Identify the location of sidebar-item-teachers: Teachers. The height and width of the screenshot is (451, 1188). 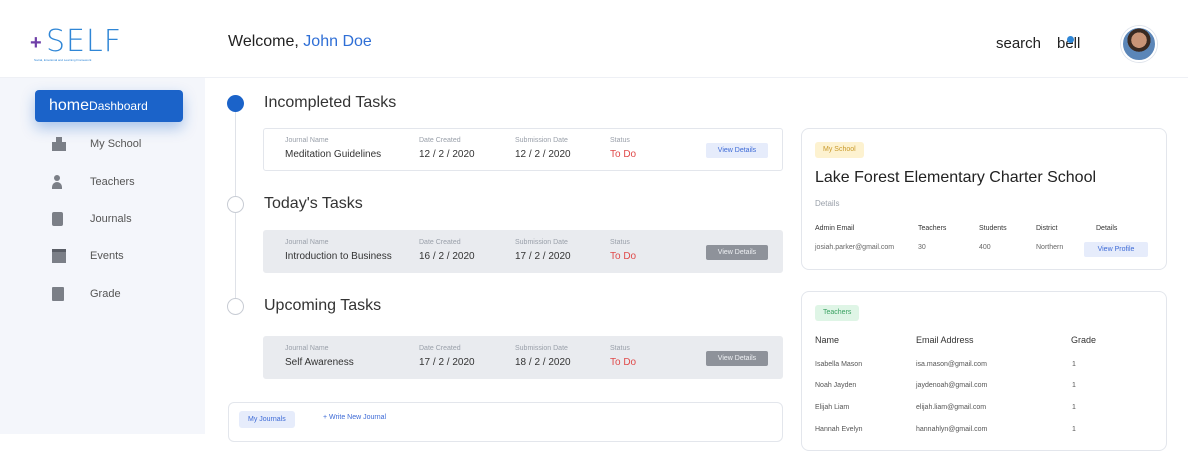
(93, 182).